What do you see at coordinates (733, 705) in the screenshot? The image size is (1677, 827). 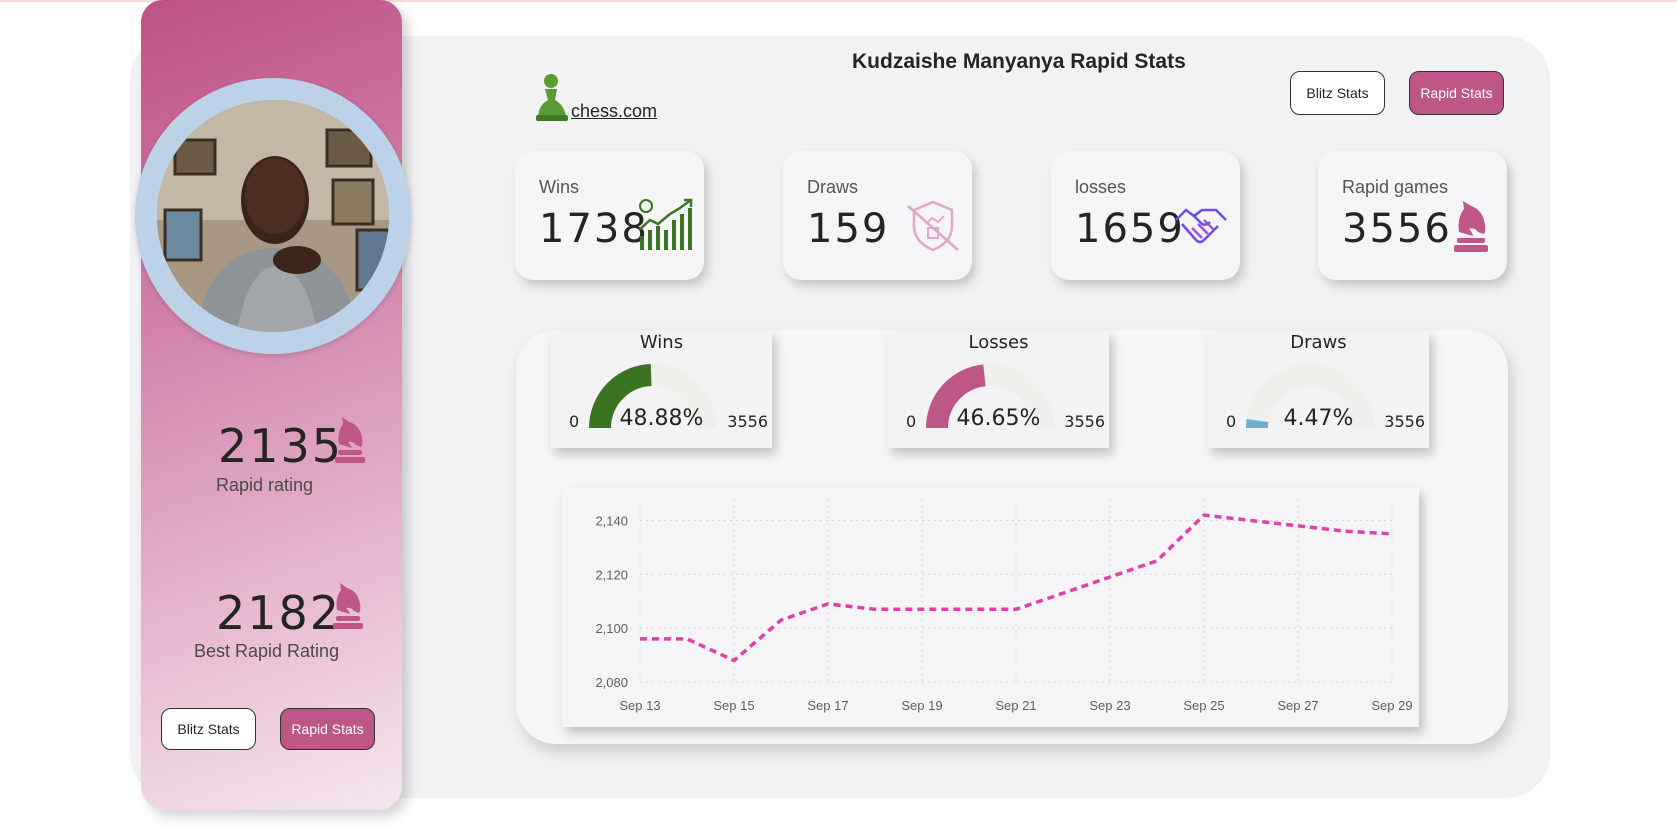 I see `x-tick-label: Sep 15` at bounding box center [733, 705].